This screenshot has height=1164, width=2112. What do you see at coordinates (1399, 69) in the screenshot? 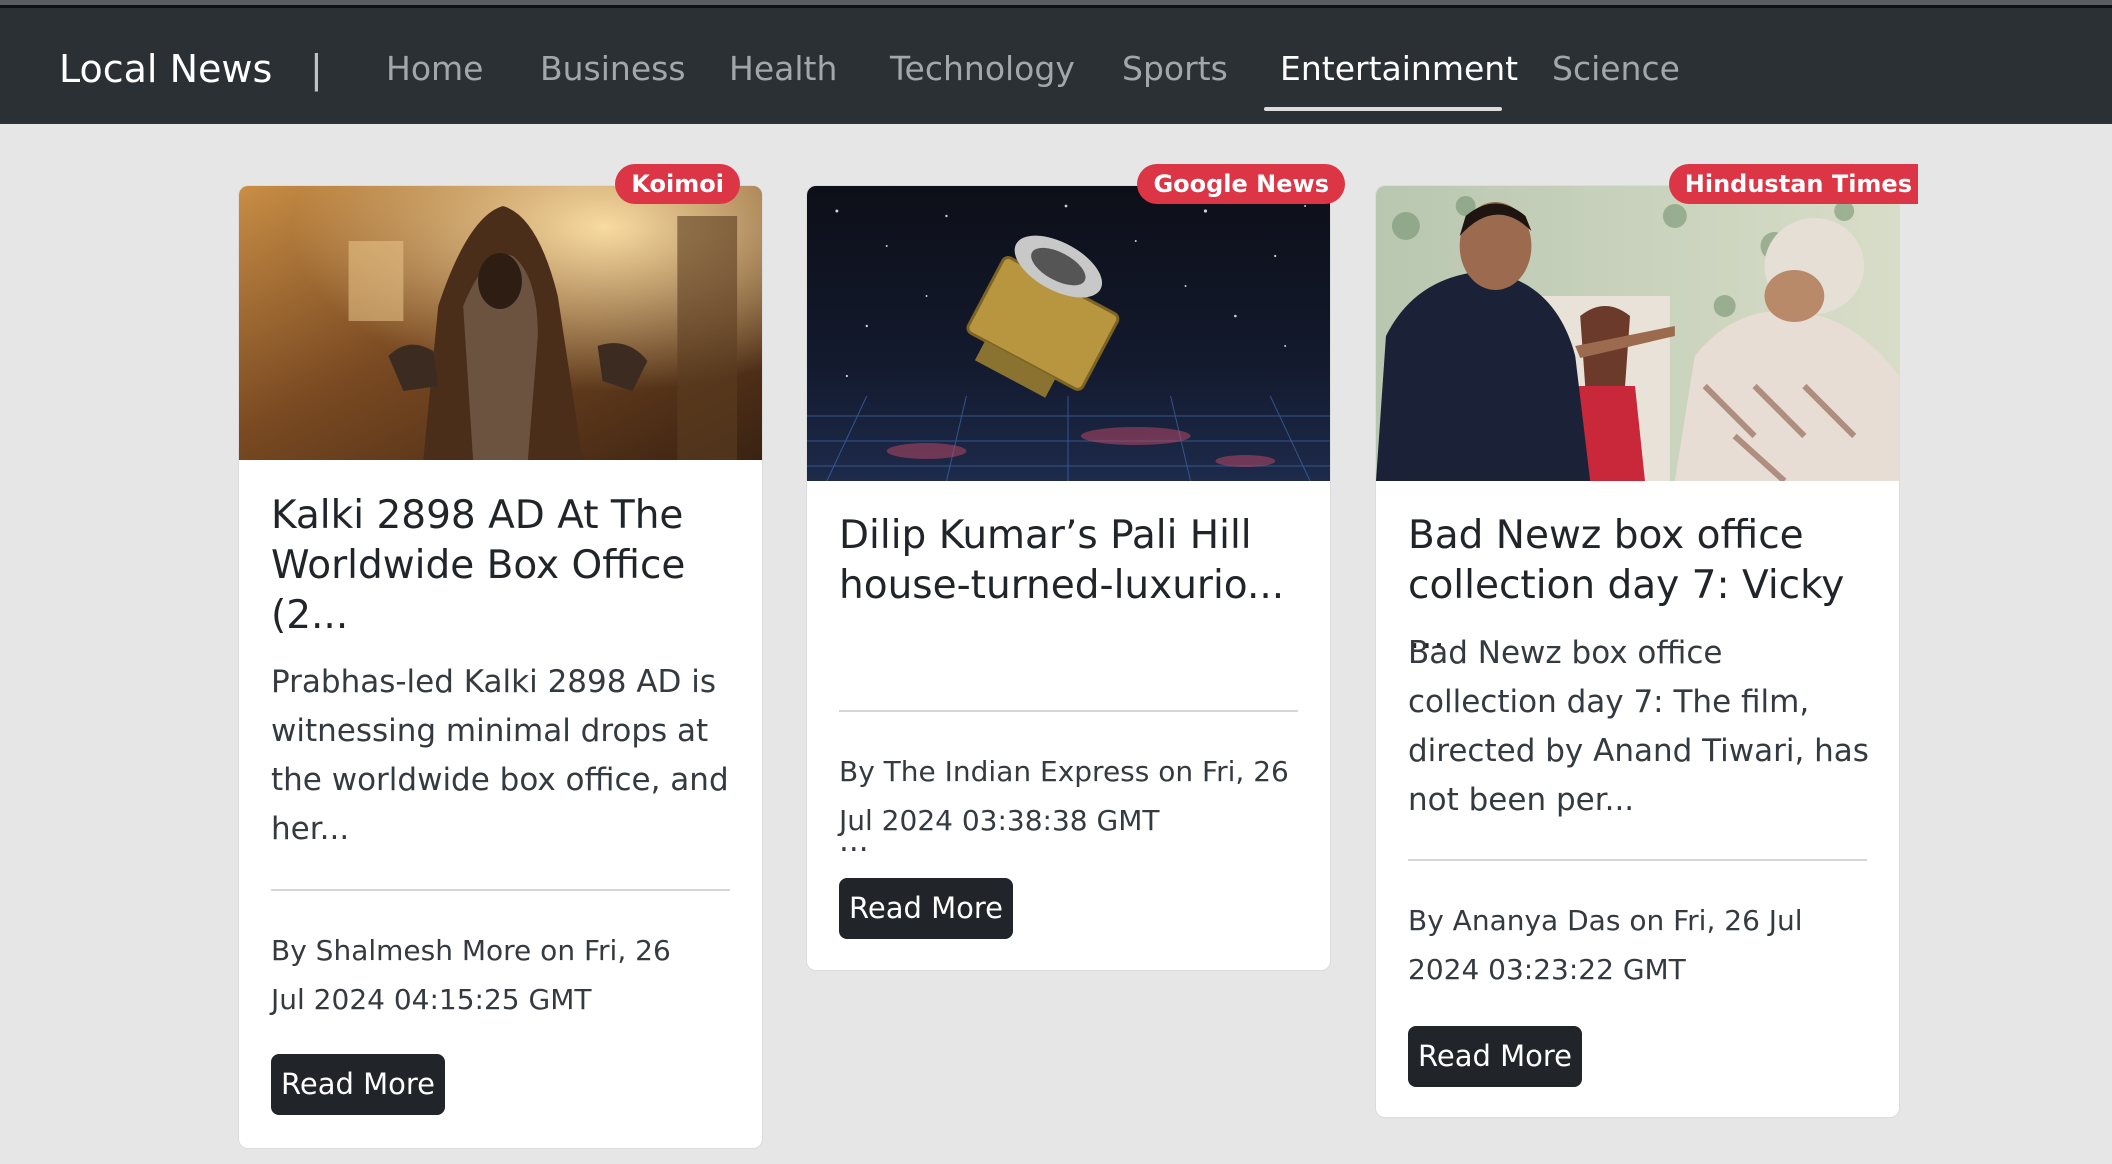
I see `nav-link-entertainment: Entertainment` at bounding box center [1399, 69].